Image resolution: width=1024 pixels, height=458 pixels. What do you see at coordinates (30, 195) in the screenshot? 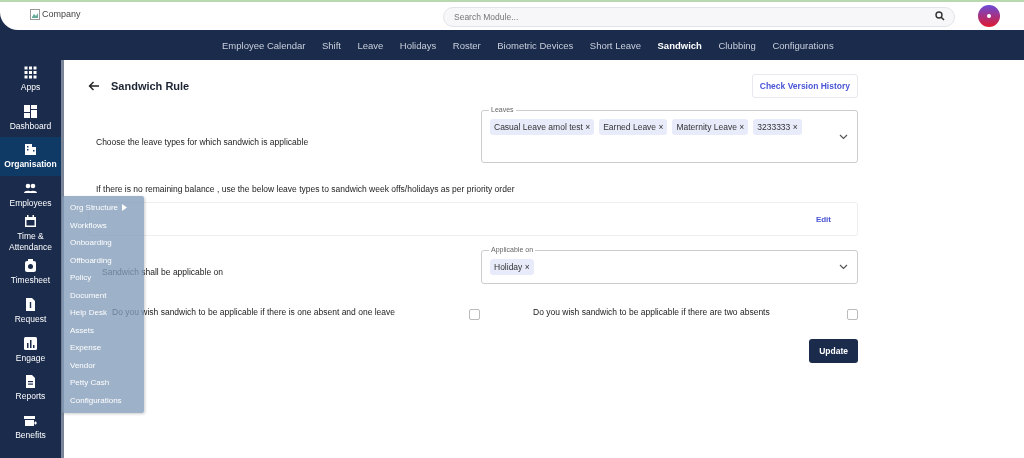
I see `sidebar-item: Employees` at bounding box center [30, 195].